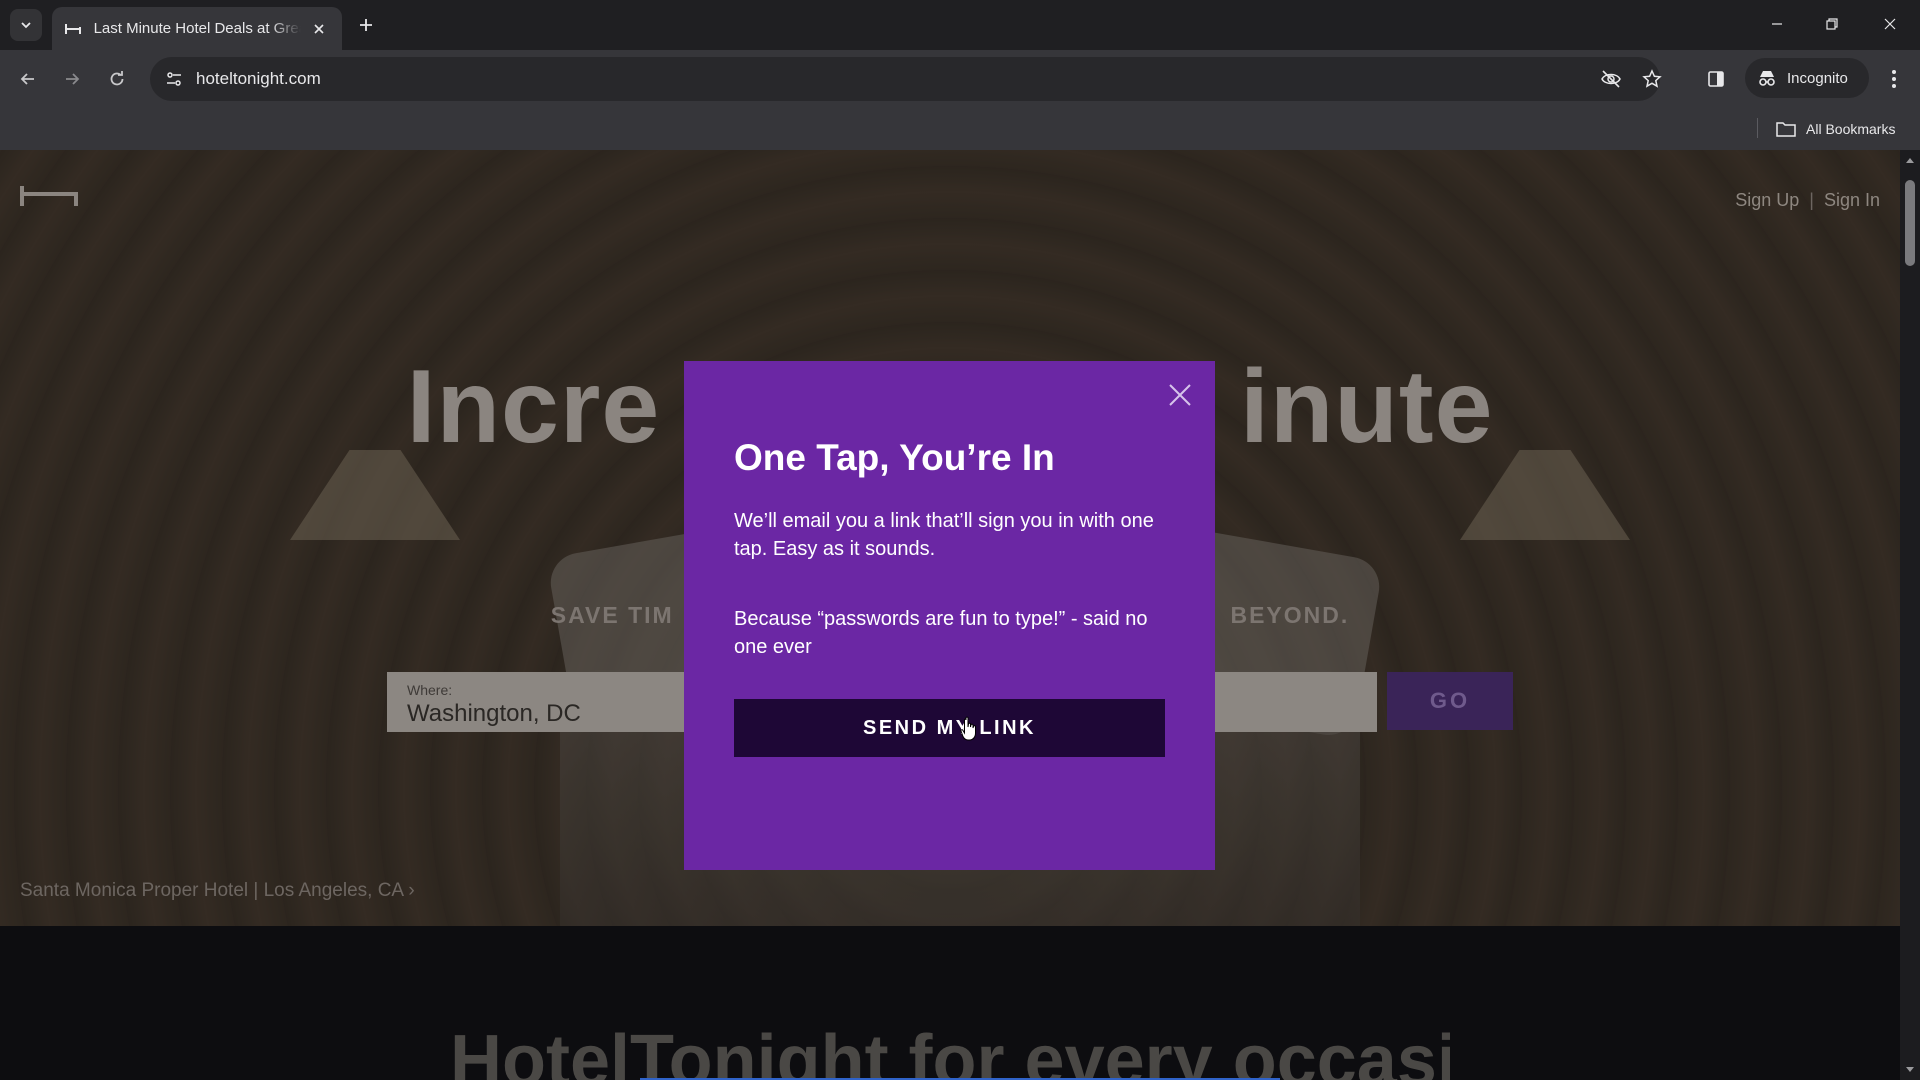  Describe the element at coordinates (1910, 615) in the screenshot. I see `page-scrollbar` at that location.